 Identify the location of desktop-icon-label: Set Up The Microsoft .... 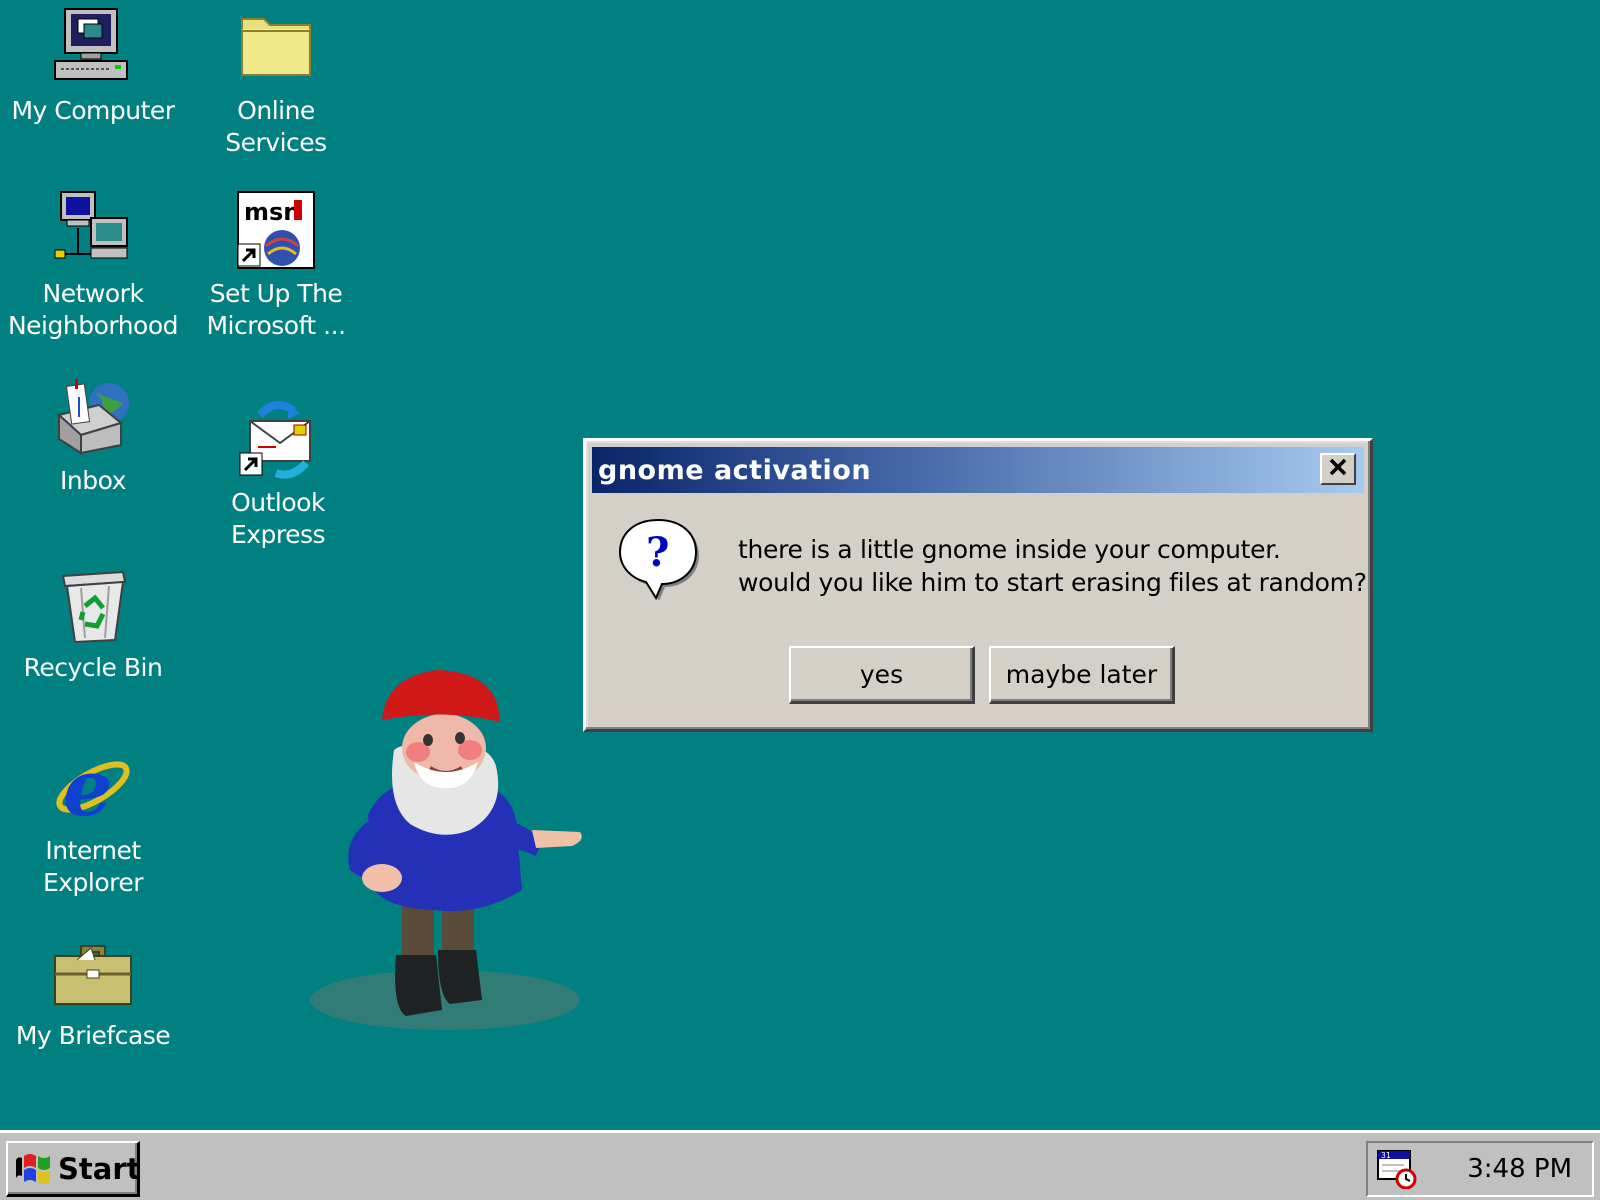
(276, 309).